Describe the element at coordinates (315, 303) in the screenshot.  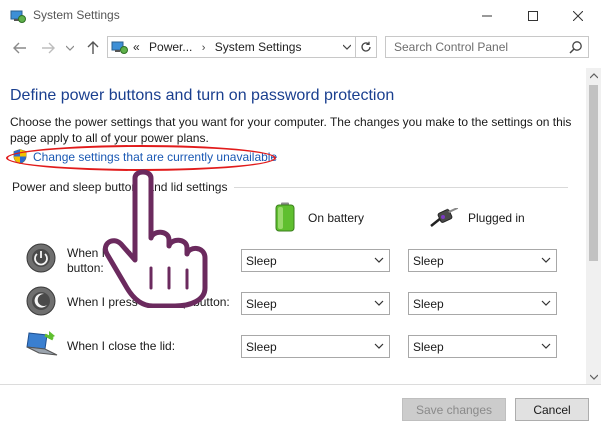
I see `sleep-button-battery-select: Sleep` at that location.